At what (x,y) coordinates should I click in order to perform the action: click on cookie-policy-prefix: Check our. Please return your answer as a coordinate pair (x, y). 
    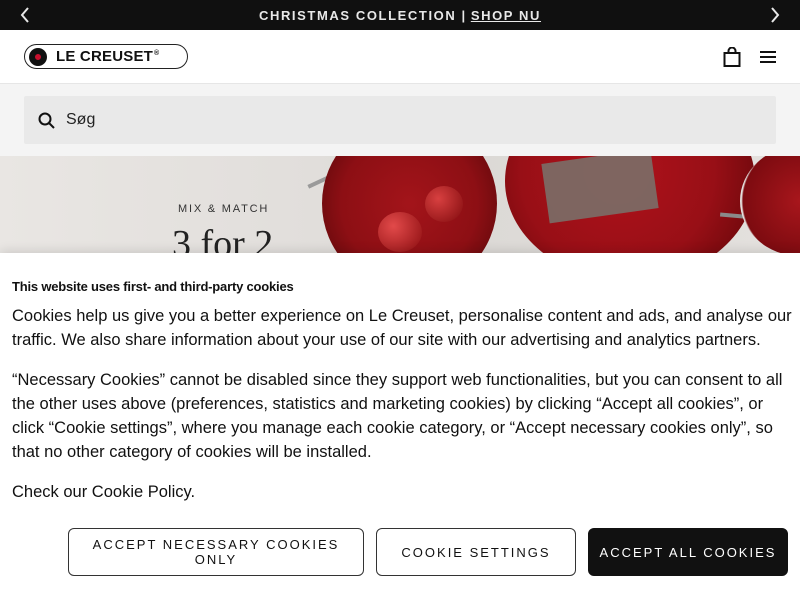
    Looking at the image, I should click on (50, 492).